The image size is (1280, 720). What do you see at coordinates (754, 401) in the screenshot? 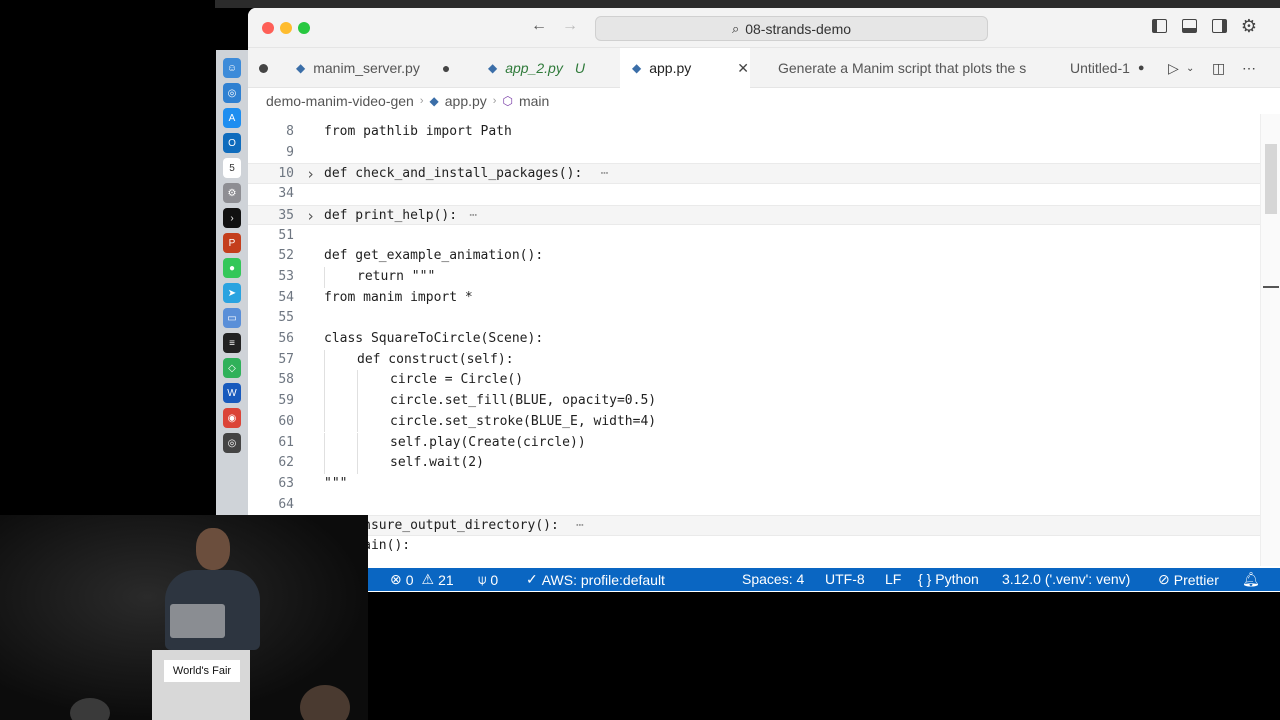
I see `code-line: 59 circle.set_fill(BLUE, opacity=0.5)` at bounding box center [754, 401].